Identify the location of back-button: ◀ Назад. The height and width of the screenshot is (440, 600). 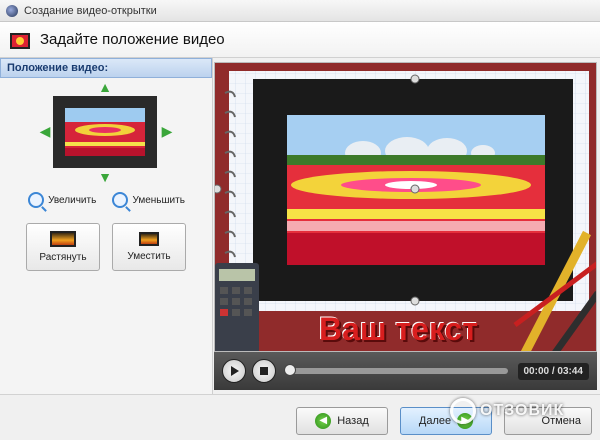
(342, 421).